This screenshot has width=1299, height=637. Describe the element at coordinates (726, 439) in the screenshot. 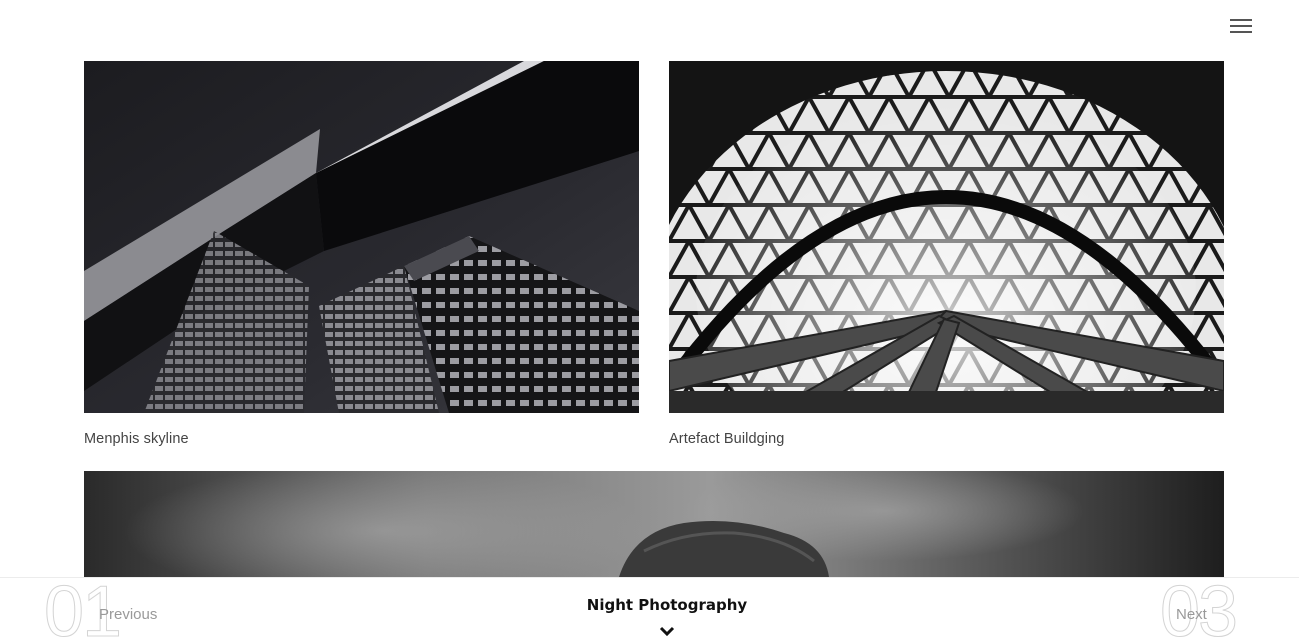

I see `caption-dome: Artefact Buildging` at that location.